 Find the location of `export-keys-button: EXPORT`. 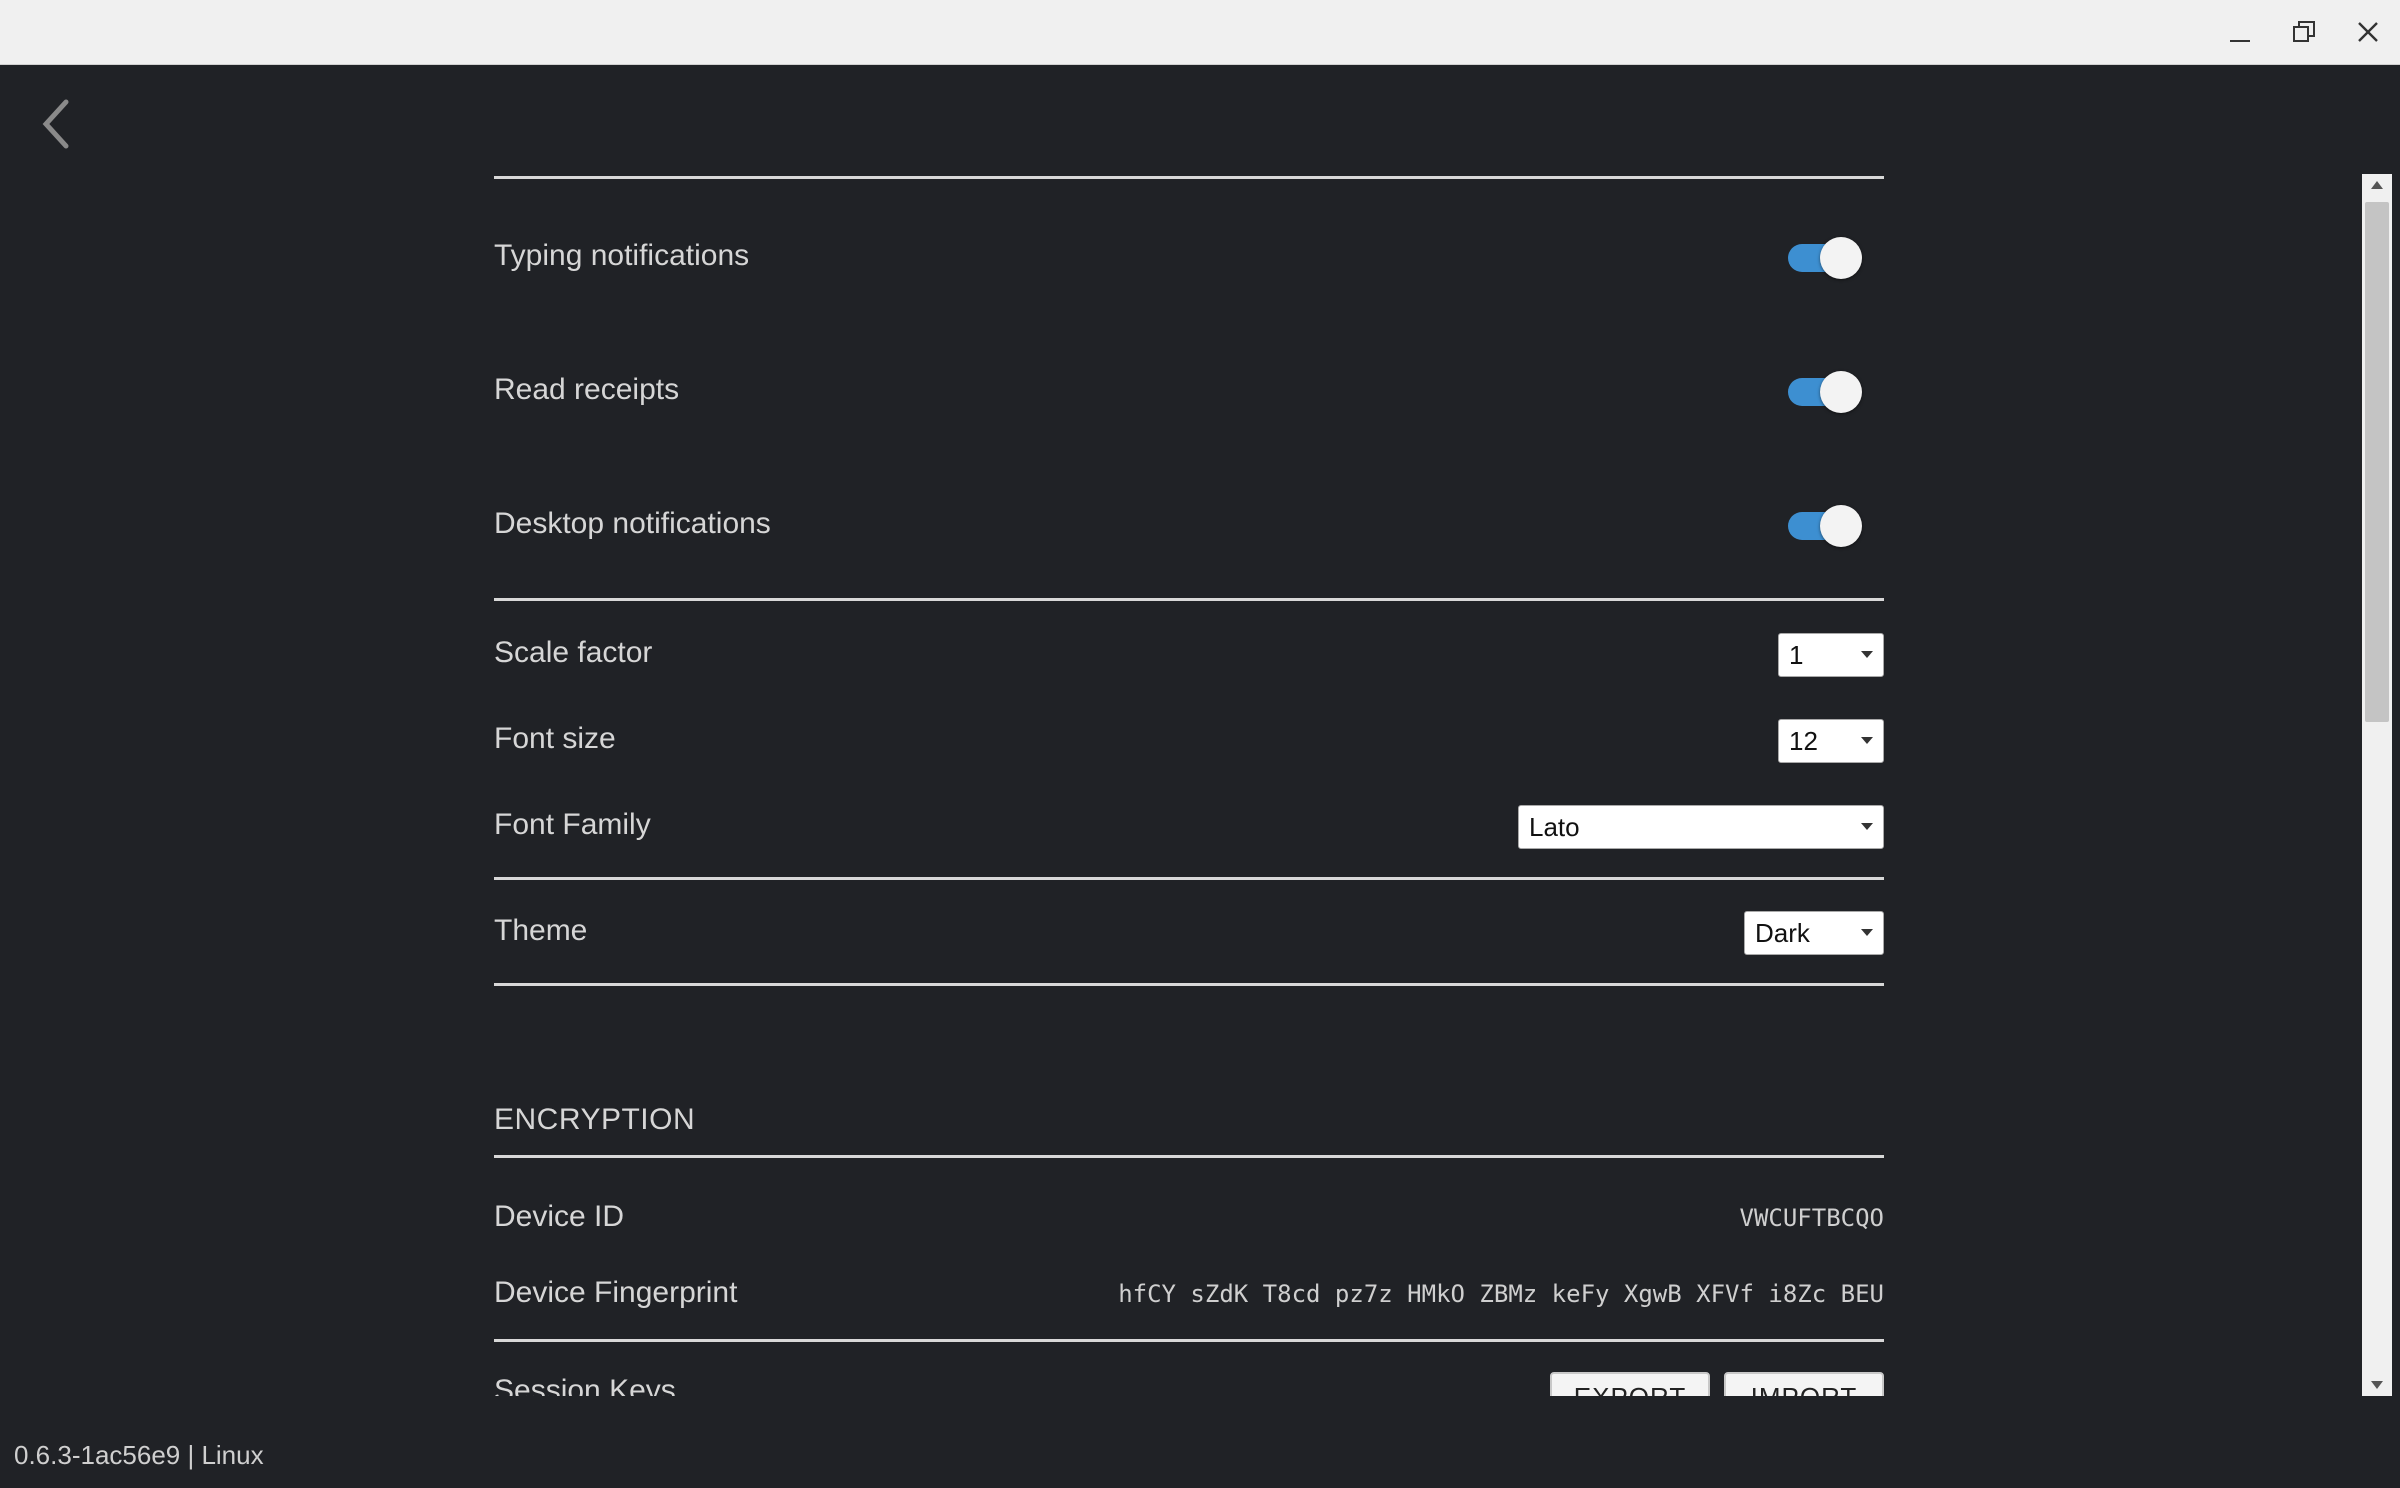

export-keys-button: EXPORT is located at coordinates (1630, 1384).